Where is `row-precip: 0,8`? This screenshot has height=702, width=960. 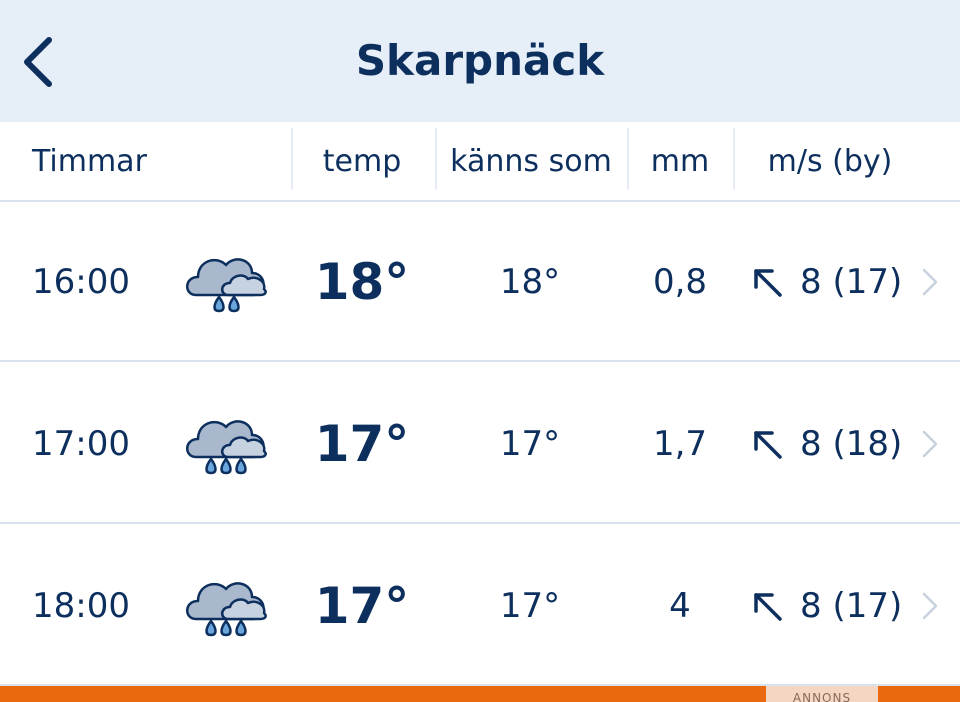
row-precip: 0,8 is located at coordinates (680, 282).